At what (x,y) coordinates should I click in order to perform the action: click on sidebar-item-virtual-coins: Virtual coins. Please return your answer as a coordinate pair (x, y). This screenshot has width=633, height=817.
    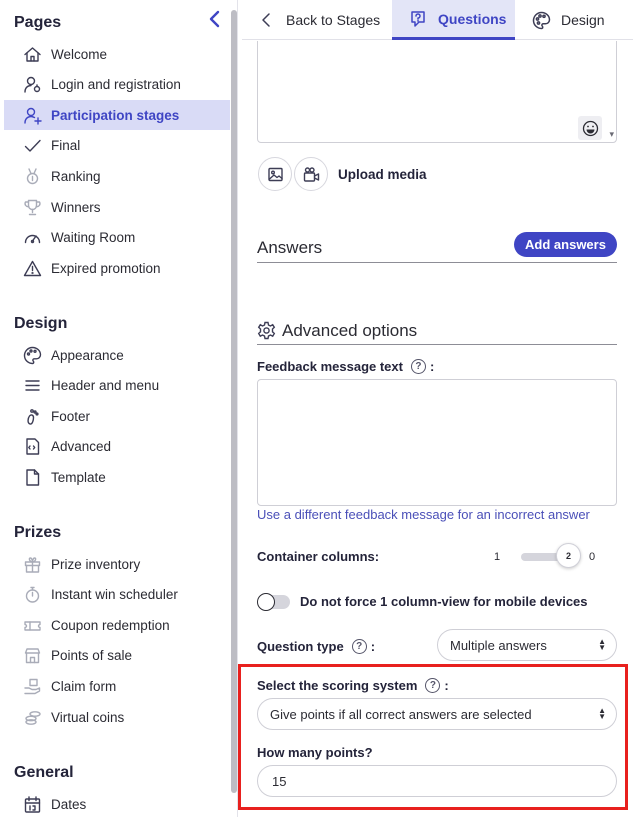
    Looking at the image, I should click on (117, 717).